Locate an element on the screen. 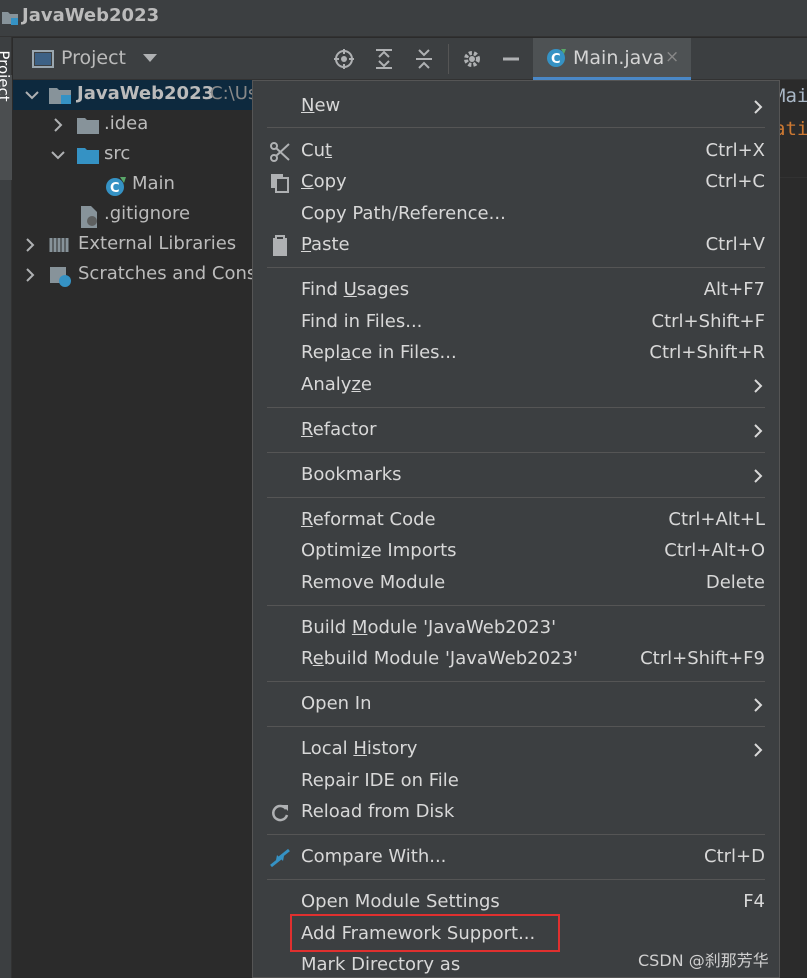 The width and height of the screenshot is (807, 978). menu-item-bookmarks: Bookmarks is located at coordinates (516, 475).